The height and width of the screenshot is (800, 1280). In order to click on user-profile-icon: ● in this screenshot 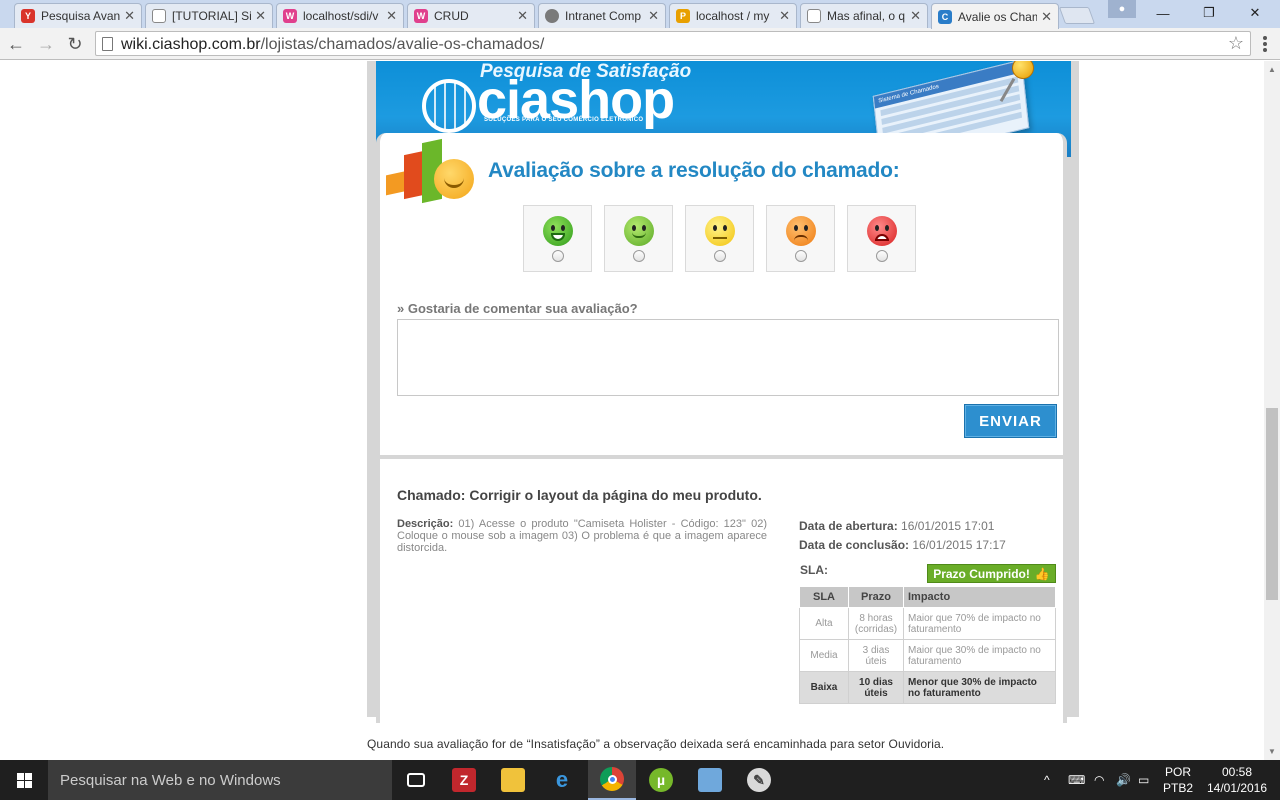, I will do `click(1122, 9)`.